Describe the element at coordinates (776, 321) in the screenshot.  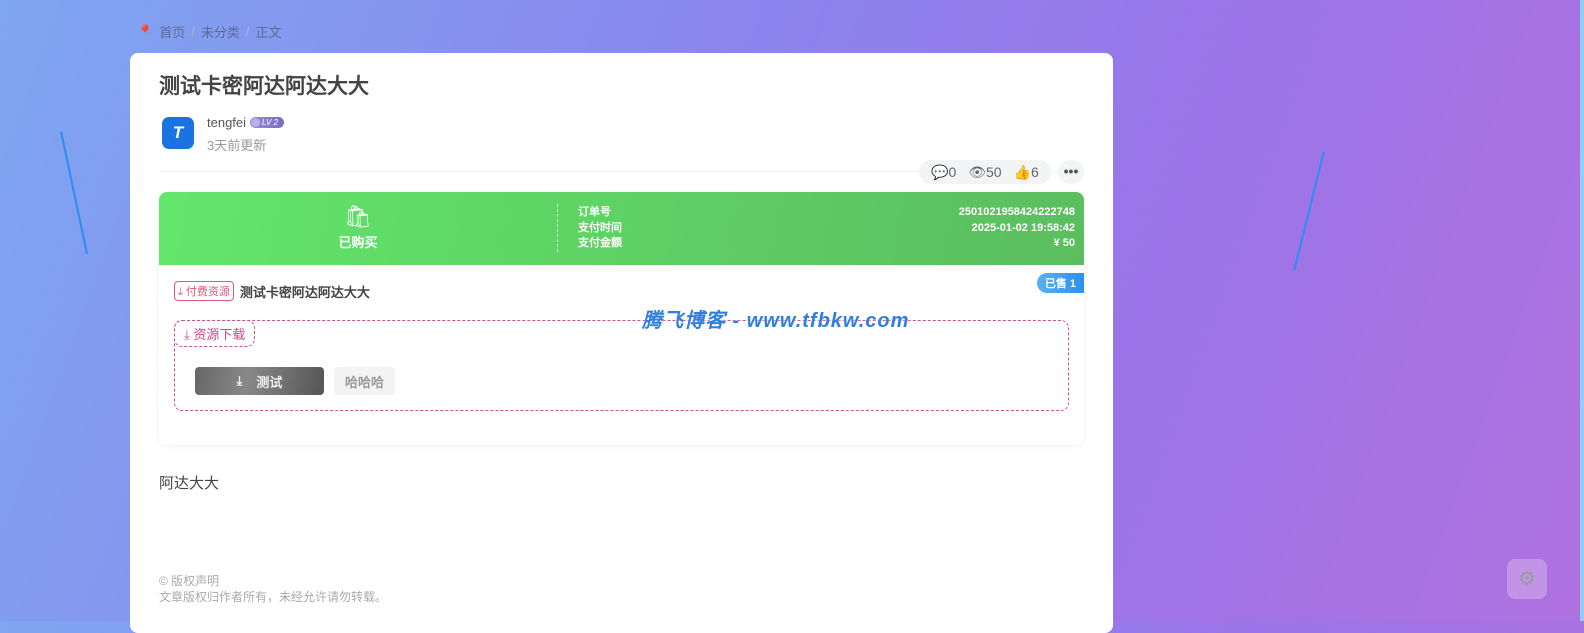
I see `watermark: 腾飞博客 - www.tfbkw.com` at that location.